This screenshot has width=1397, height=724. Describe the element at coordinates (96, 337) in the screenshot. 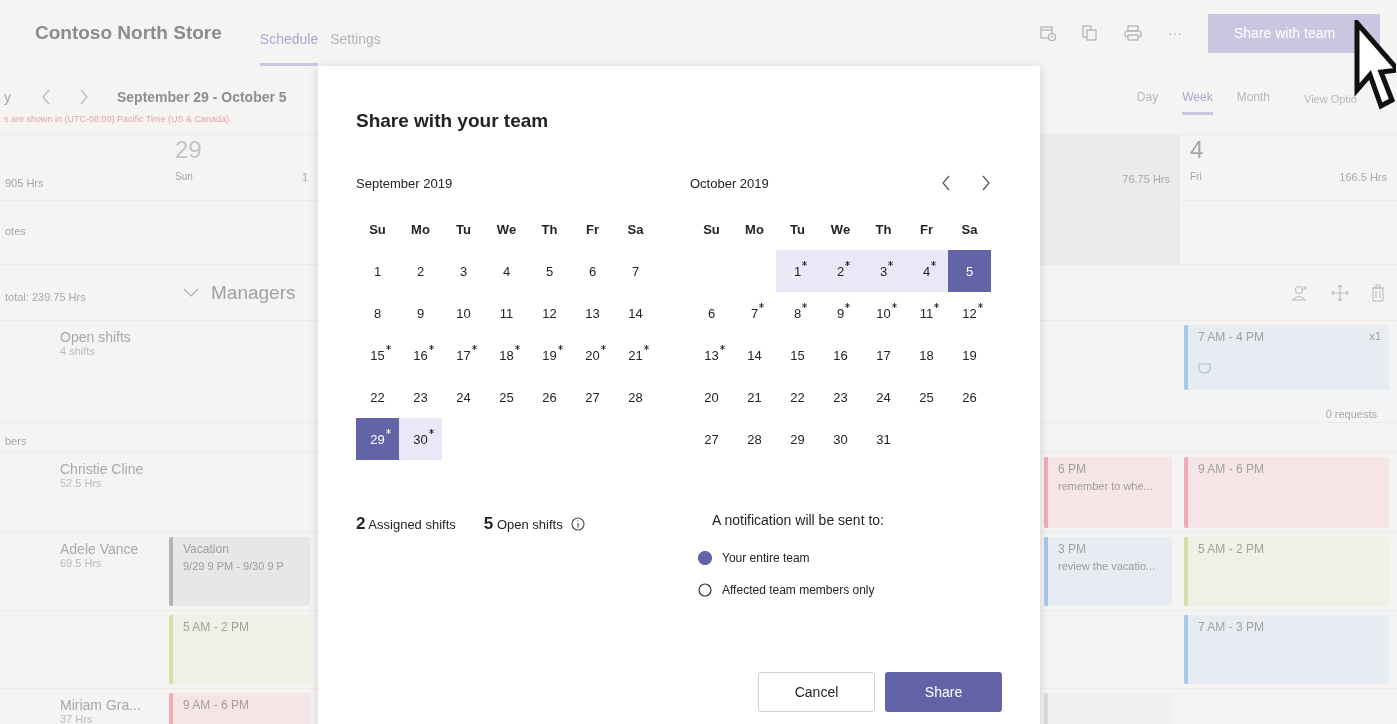

I see `row-name: Open shifts` at that location.